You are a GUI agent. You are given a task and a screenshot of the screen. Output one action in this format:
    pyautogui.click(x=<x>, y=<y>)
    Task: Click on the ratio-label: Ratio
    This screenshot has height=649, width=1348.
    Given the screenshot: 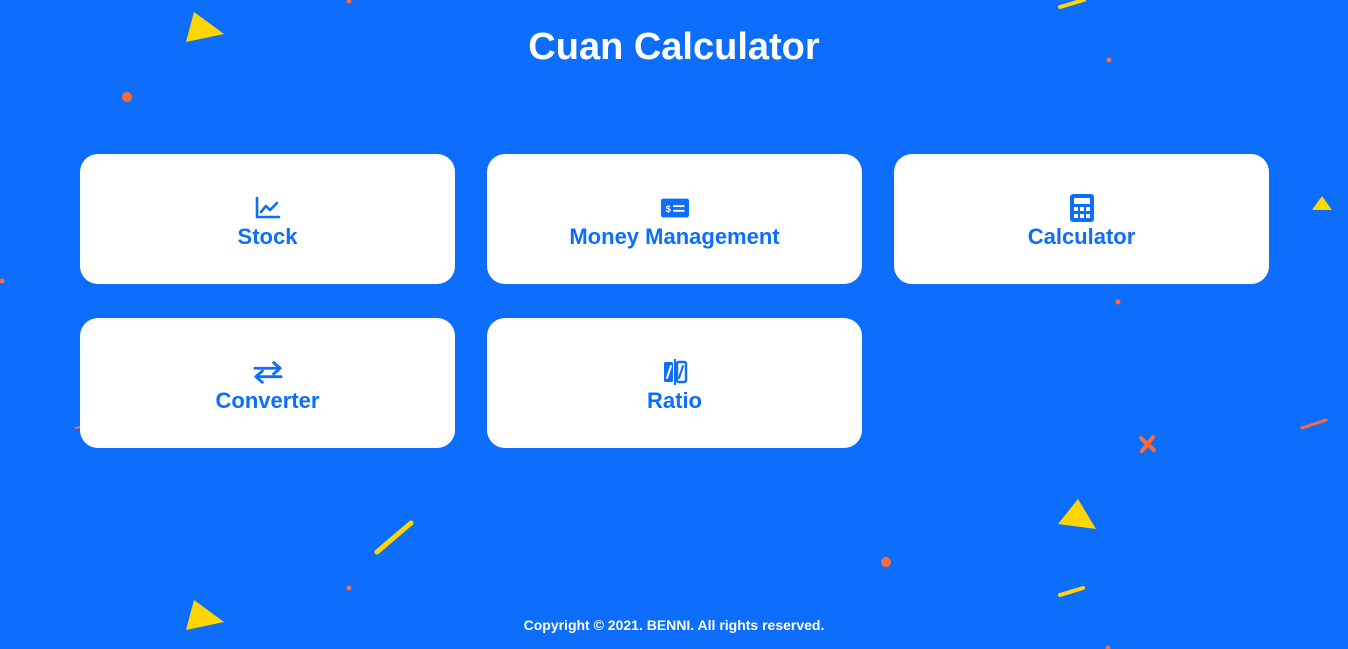 What is the action you would take?
    pyautogui.click(x=674, y=400)
    